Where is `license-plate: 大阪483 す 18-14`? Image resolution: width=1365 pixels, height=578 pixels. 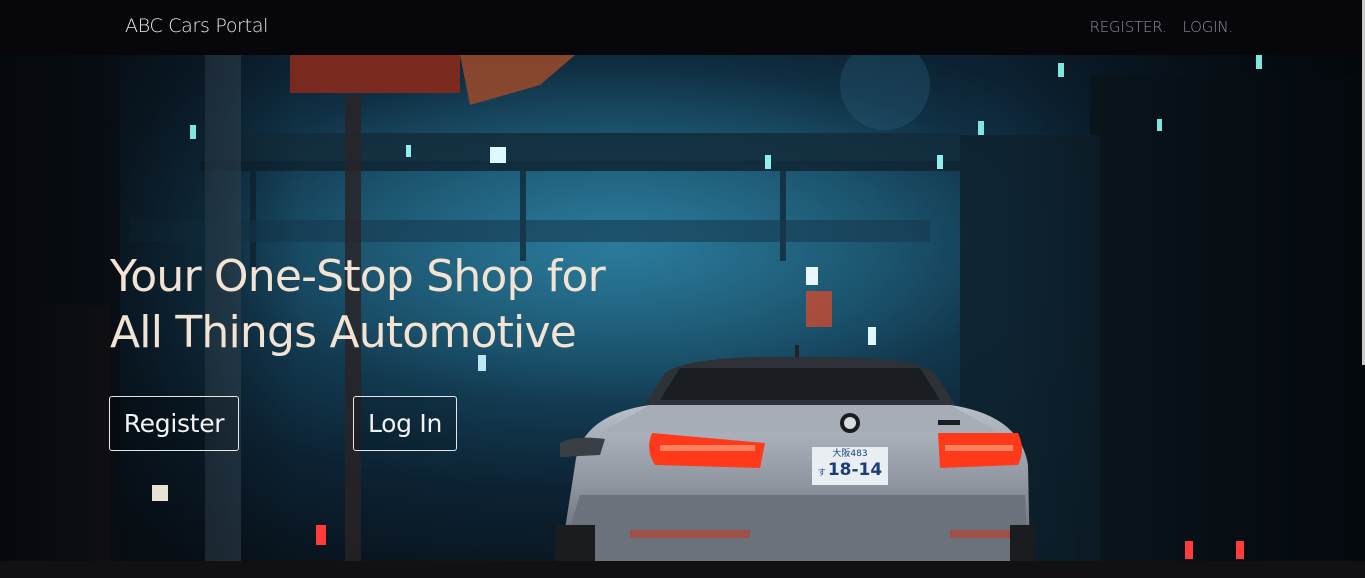
license-plate: 大阪483 す 18-14 is located at coordinates (850, 466).